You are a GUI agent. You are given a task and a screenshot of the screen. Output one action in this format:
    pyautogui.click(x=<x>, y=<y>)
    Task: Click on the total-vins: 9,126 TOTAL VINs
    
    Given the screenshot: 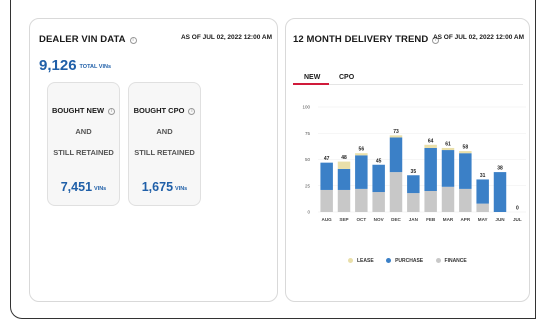 What is the action you would take?
    pyautogui.click(x=75, y=66)
    